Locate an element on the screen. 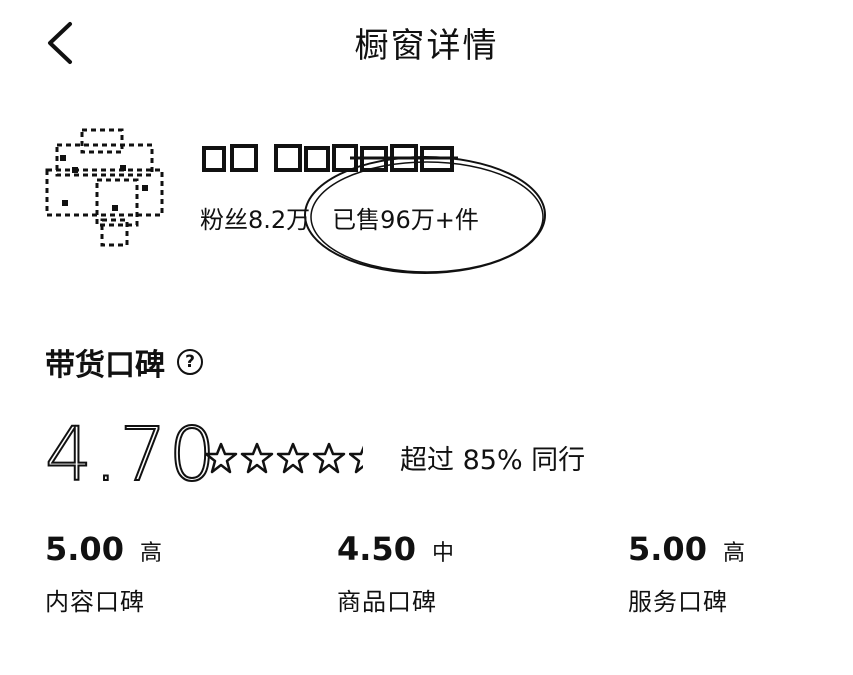 Image resolution: width=853 pixels, height=675 pixels. followers-count: 粉丝8.2万 is located at coordinates (255, 220).